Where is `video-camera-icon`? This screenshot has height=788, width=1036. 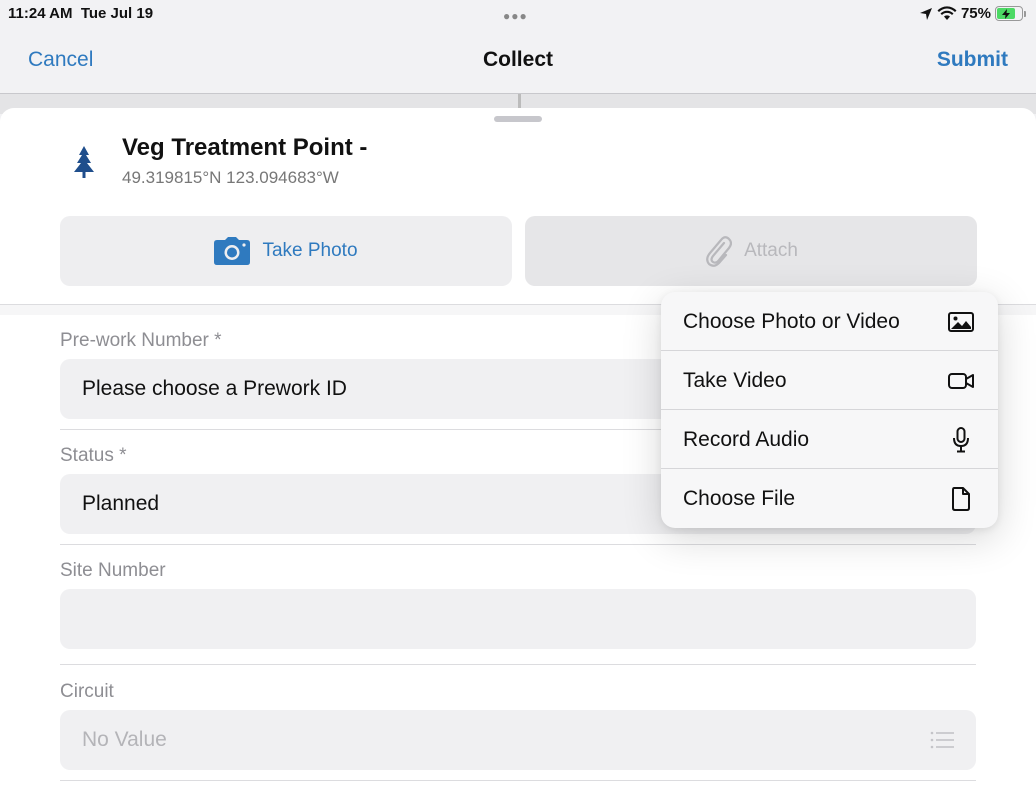 video-camera-icon is located at coordinates (961, 381).